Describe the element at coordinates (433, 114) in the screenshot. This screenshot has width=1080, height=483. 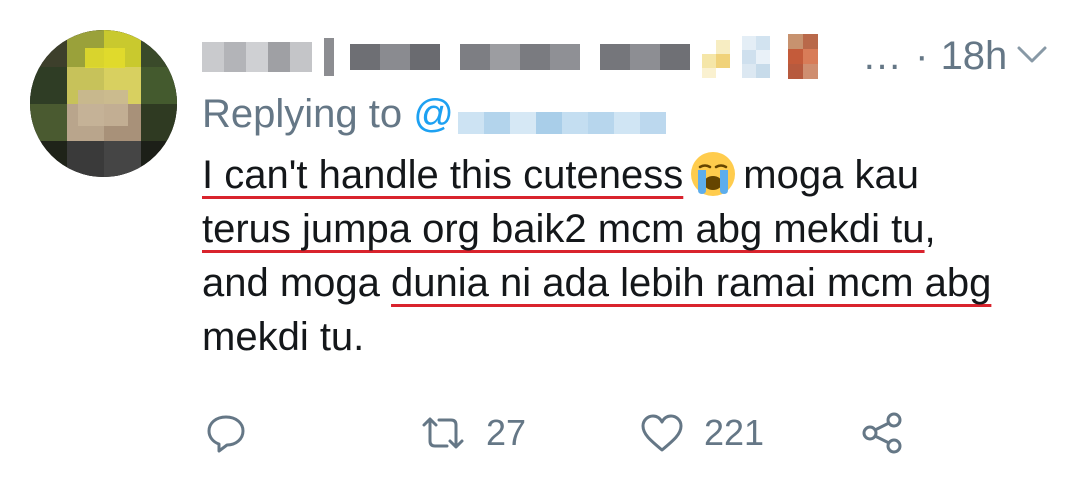
I see `handle-prefix: @` at that location.